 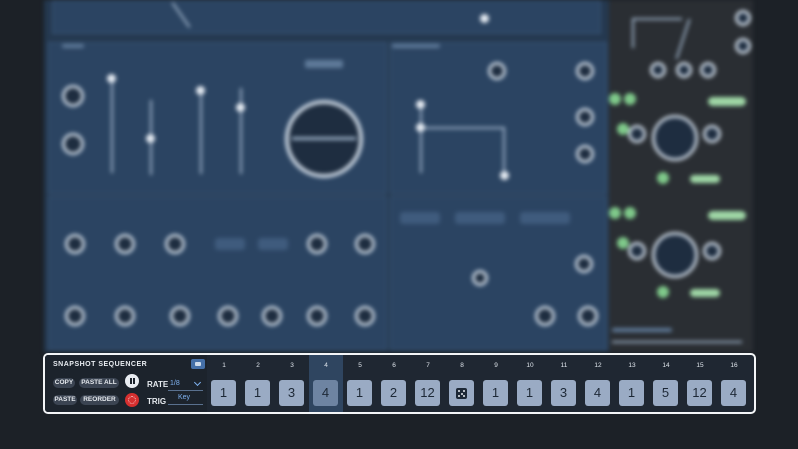 I want to click on step-2: 2 1, so click(x=258, y=383).